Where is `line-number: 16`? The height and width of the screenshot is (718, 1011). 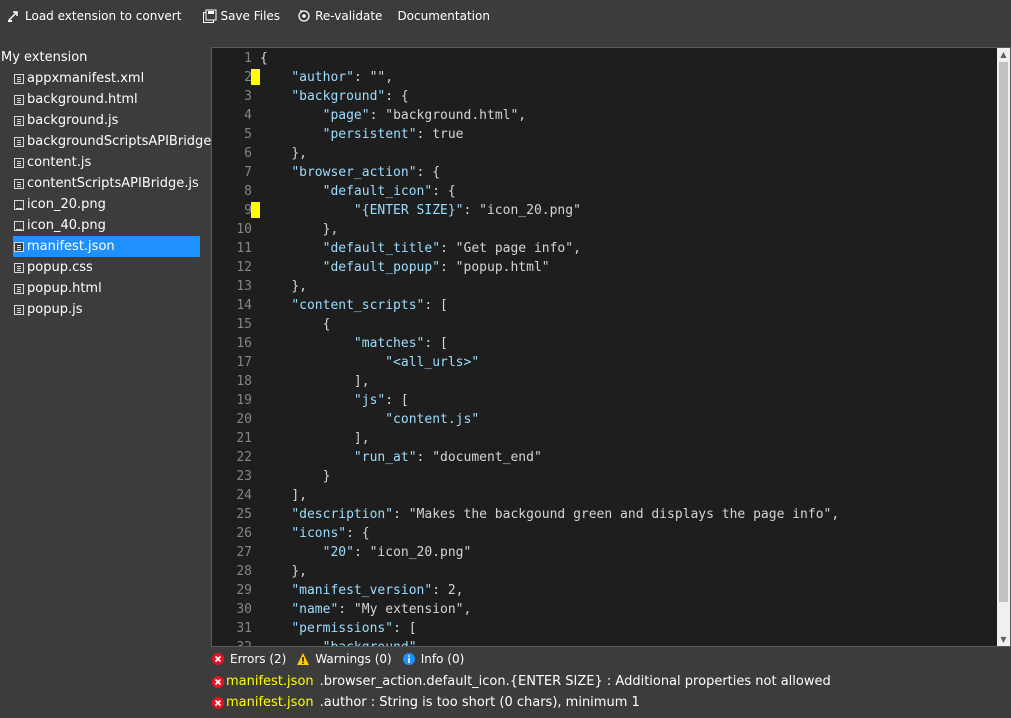 line-number: 16 is located at coordinates (244, 343).